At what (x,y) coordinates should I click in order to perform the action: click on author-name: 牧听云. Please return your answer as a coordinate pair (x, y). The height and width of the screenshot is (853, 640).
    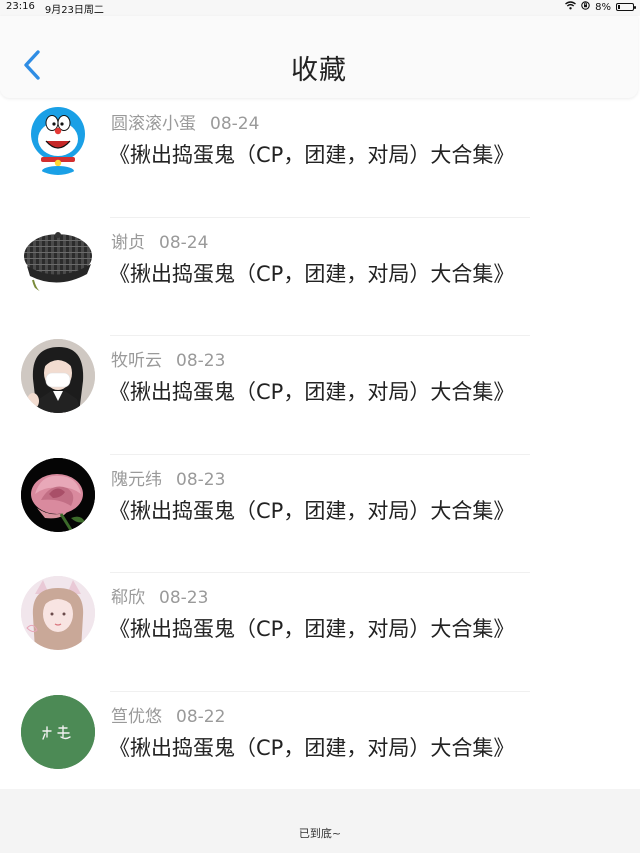
    Looking at the image, I should click on (136, 361).